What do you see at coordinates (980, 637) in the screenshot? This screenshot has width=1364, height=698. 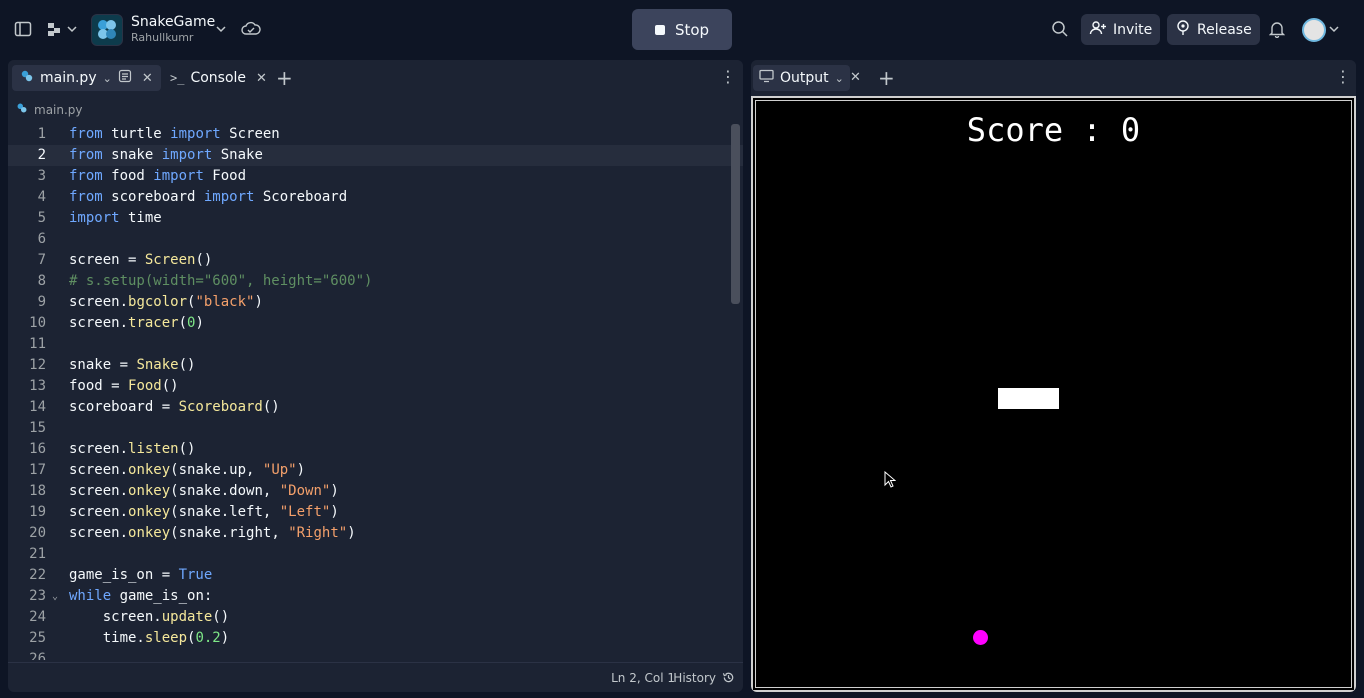 I see `food-dot` at bounding box center [980, 637].